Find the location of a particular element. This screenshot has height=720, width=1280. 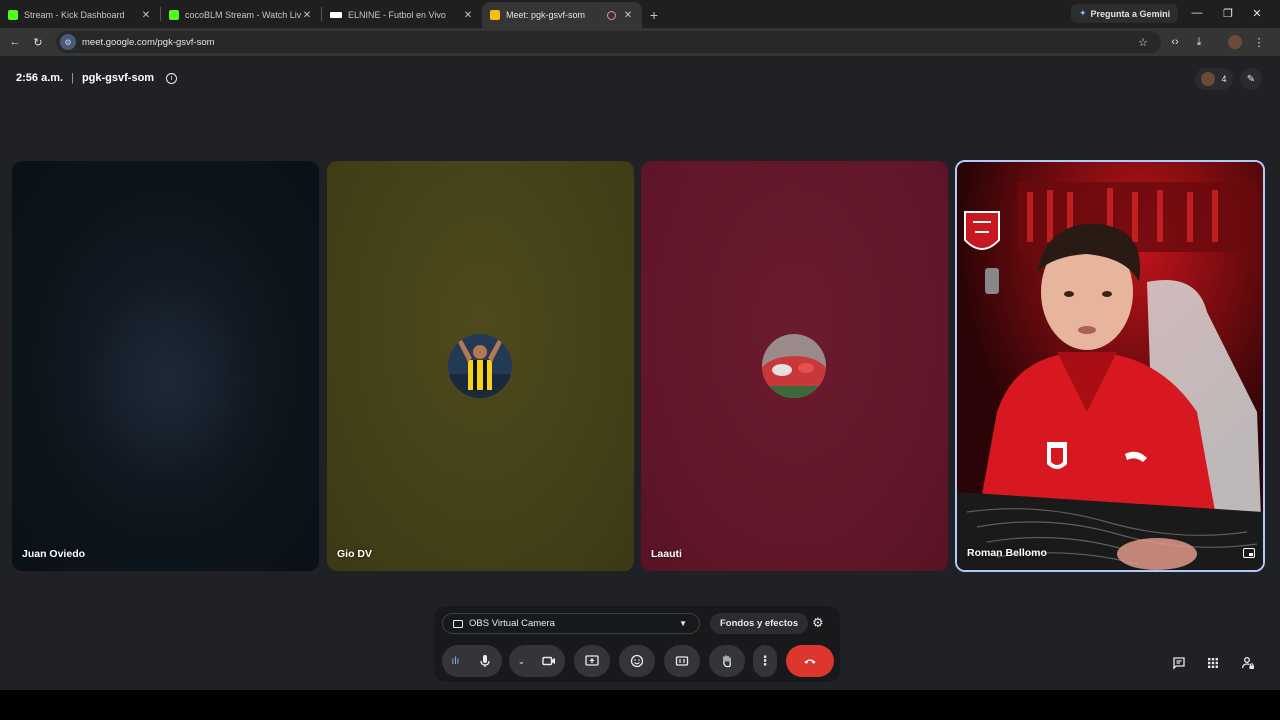

recording-icon is located at coordinates (611, 15).